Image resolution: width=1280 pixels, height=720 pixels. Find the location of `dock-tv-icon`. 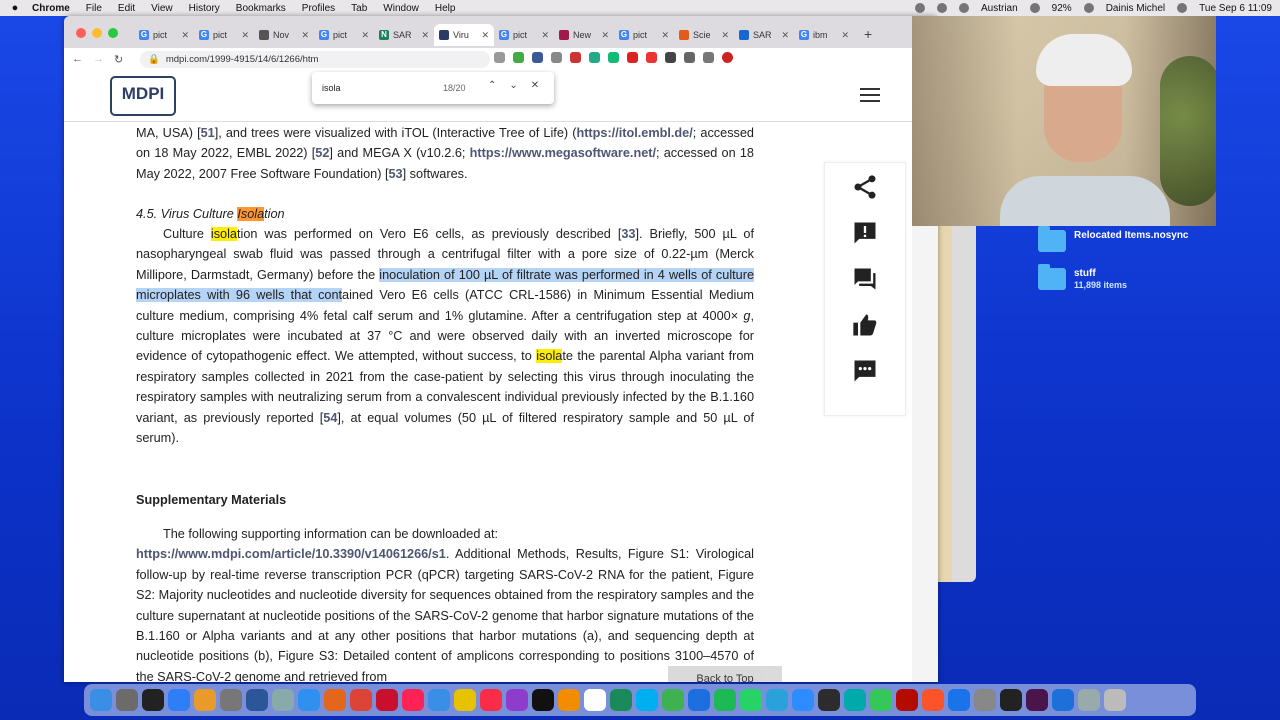

dock-tv-icon is located at coordinates (543, 700).